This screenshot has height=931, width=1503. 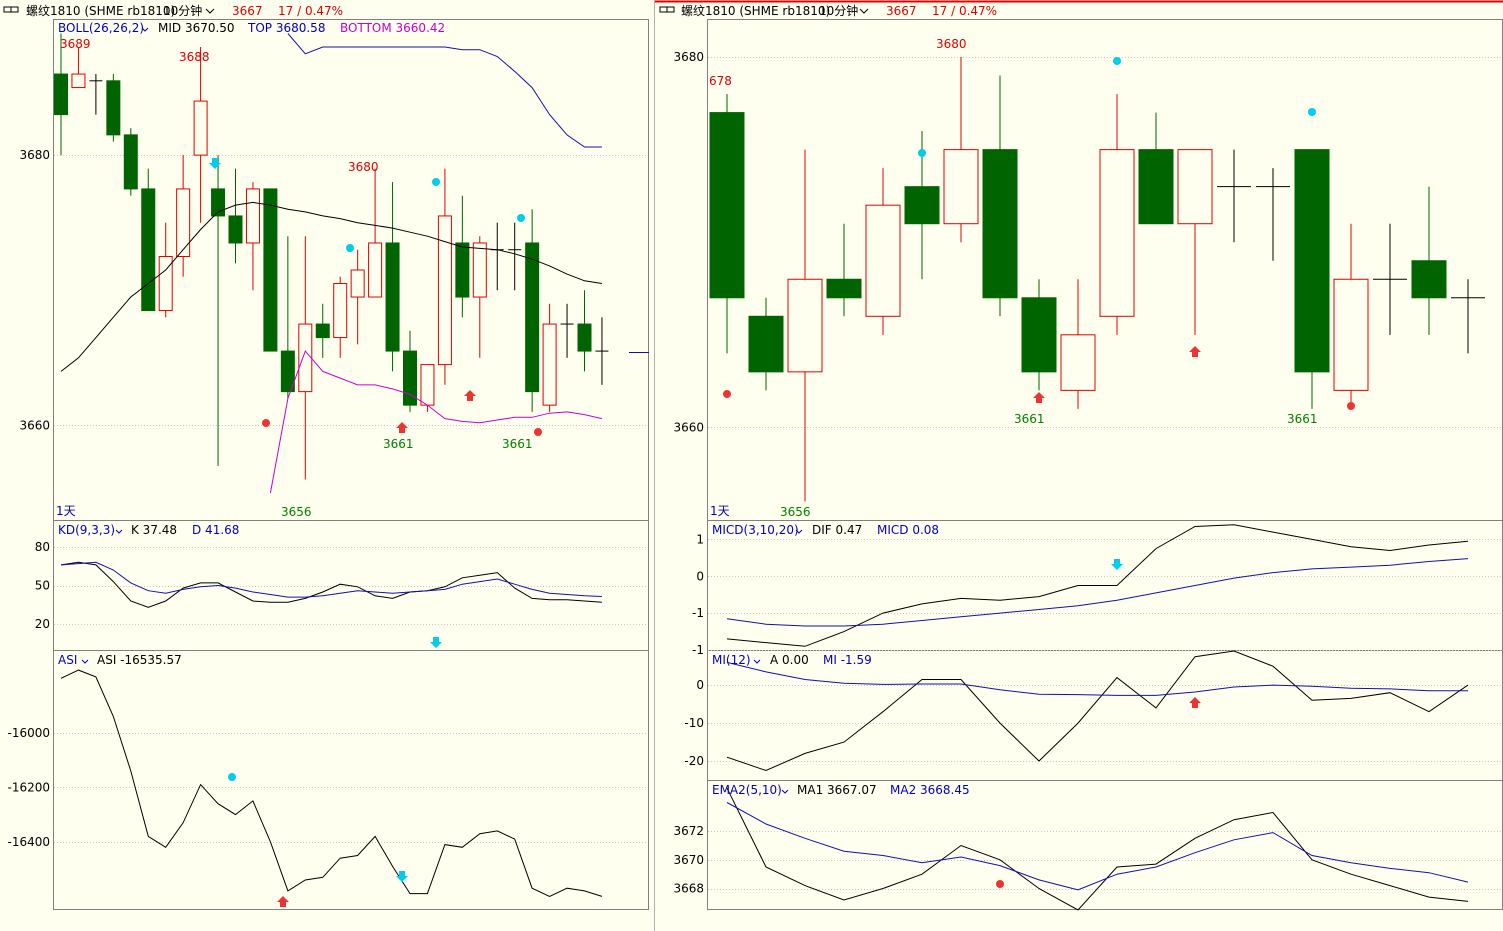 I want to click on left-change: 17 / 0.47%, so click(x=310, y=11).